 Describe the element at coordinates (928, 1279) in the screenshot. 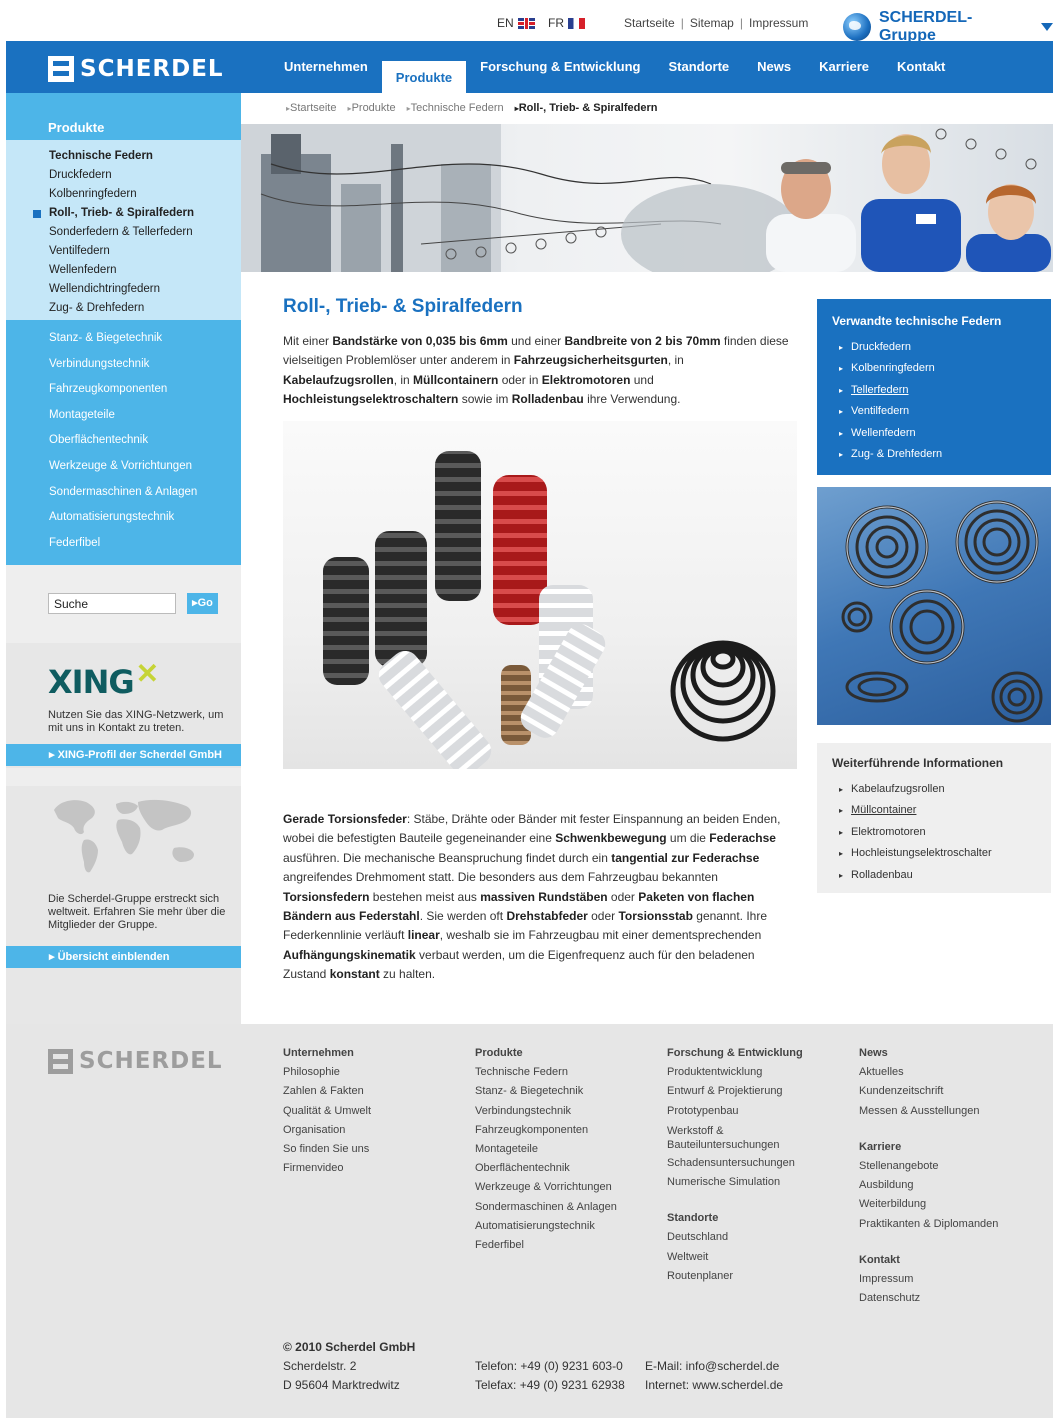

I see `footer-link: Impressum` at that location.